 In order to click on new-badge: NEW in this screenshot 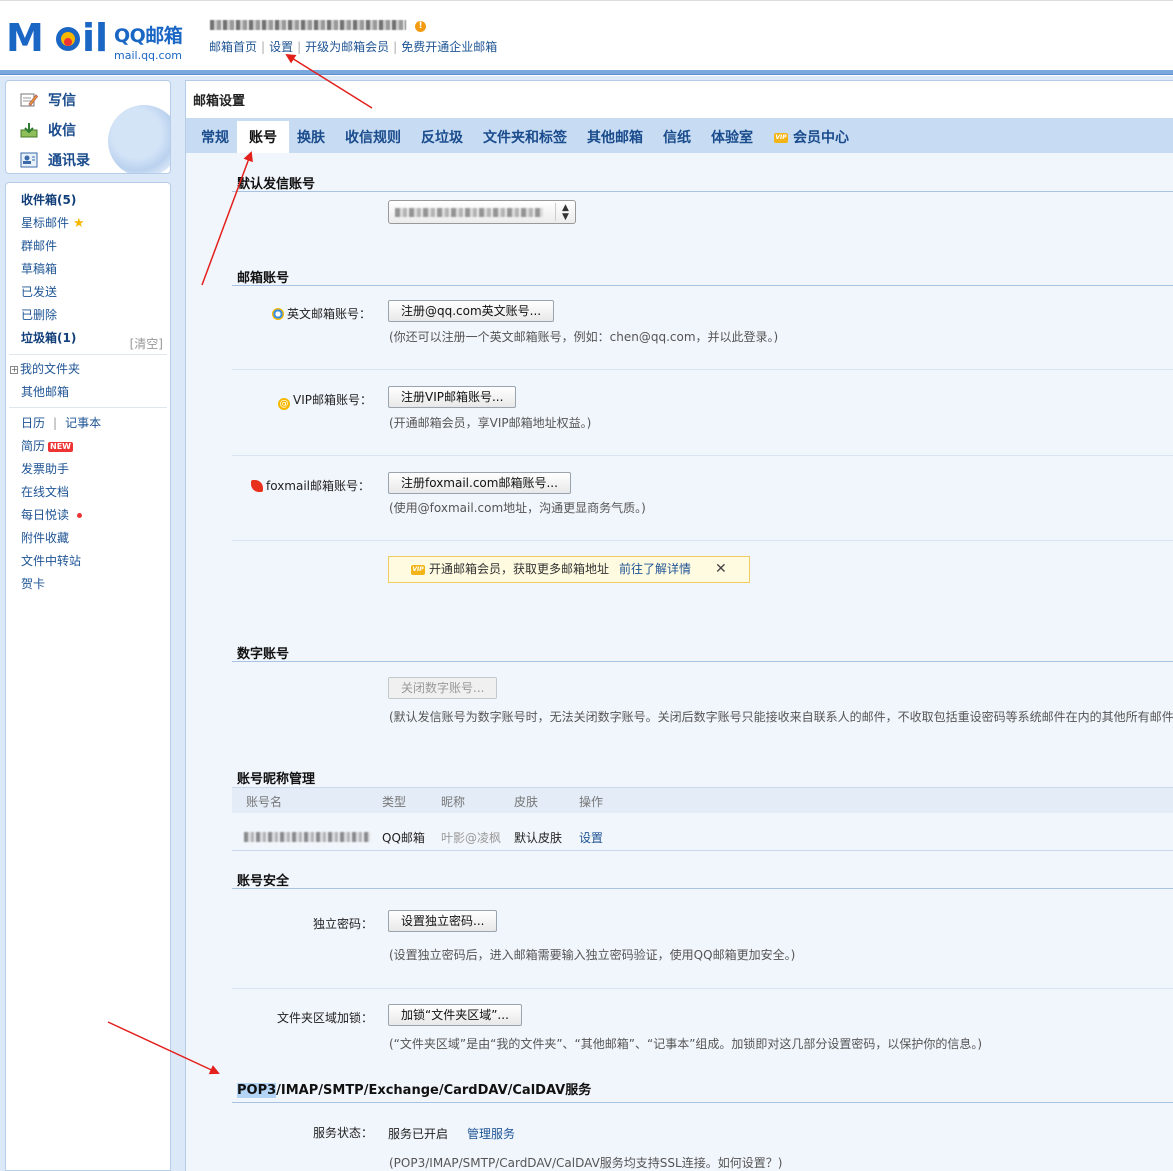, I will do `click(60, 446)`.